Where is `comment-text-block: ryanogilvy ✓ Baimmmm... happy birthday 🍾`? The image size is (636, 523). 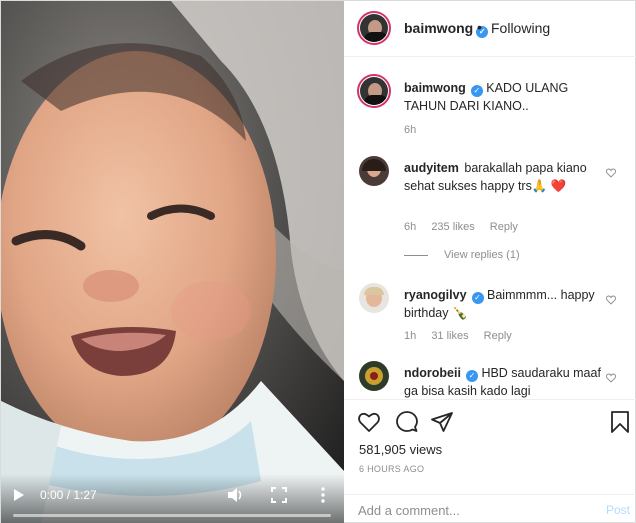
comment-text-block: ryanogilvy ✓ Baimmmm... happy birthday 🍾 is located at coordinates (504, 304).